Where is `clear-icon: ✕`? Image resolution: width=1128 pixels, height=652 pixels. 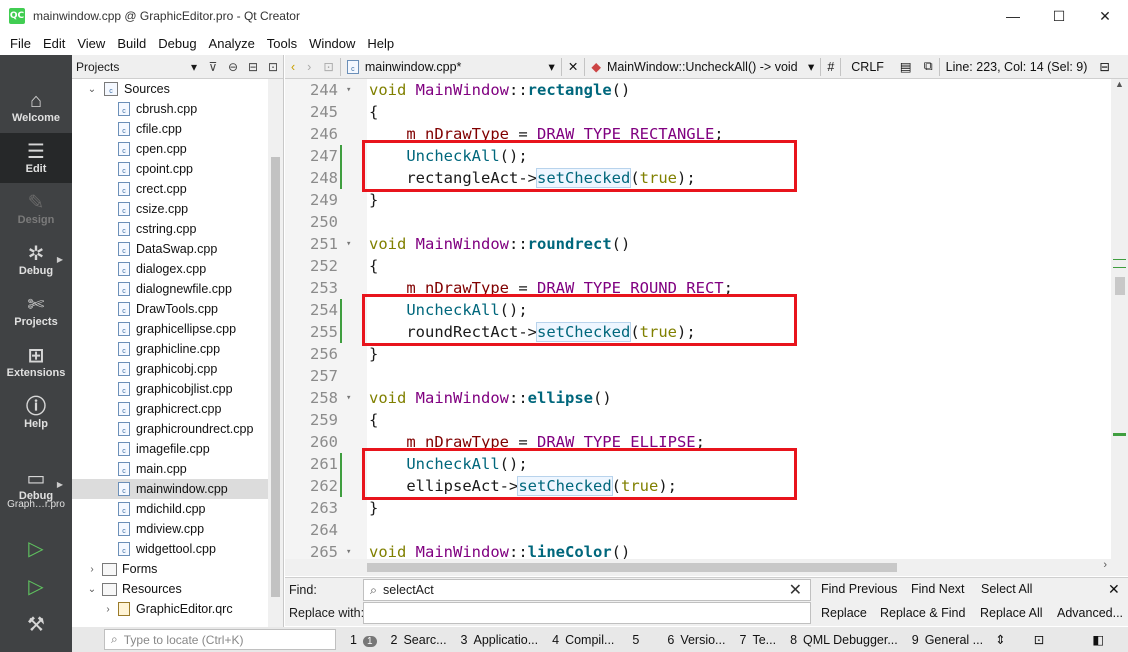
clear-icon: ✕ is located at coordinates (795, 590).